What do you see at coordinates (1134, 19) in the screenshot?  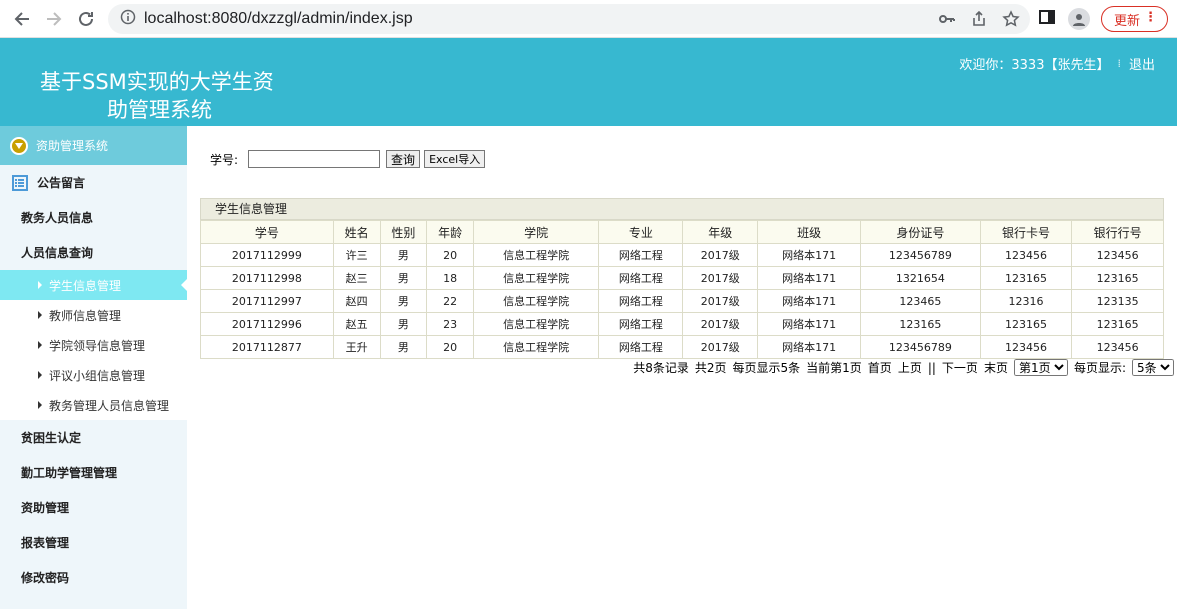 I see `update-button: 更新 ⋮` at bounding box center [1134, 19].